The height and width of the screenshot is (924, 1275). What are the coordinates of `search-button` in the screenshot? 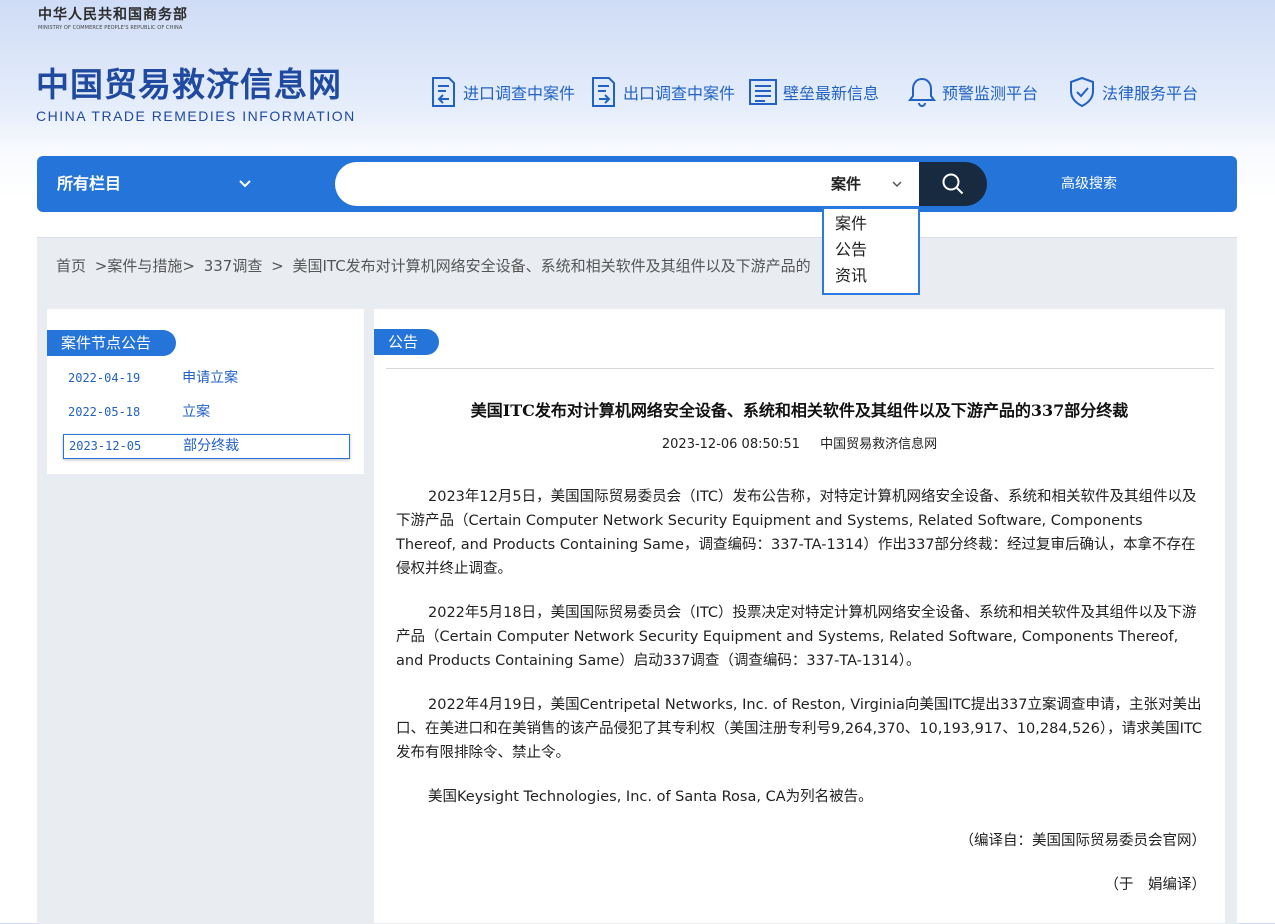 It's located at (953, 184).